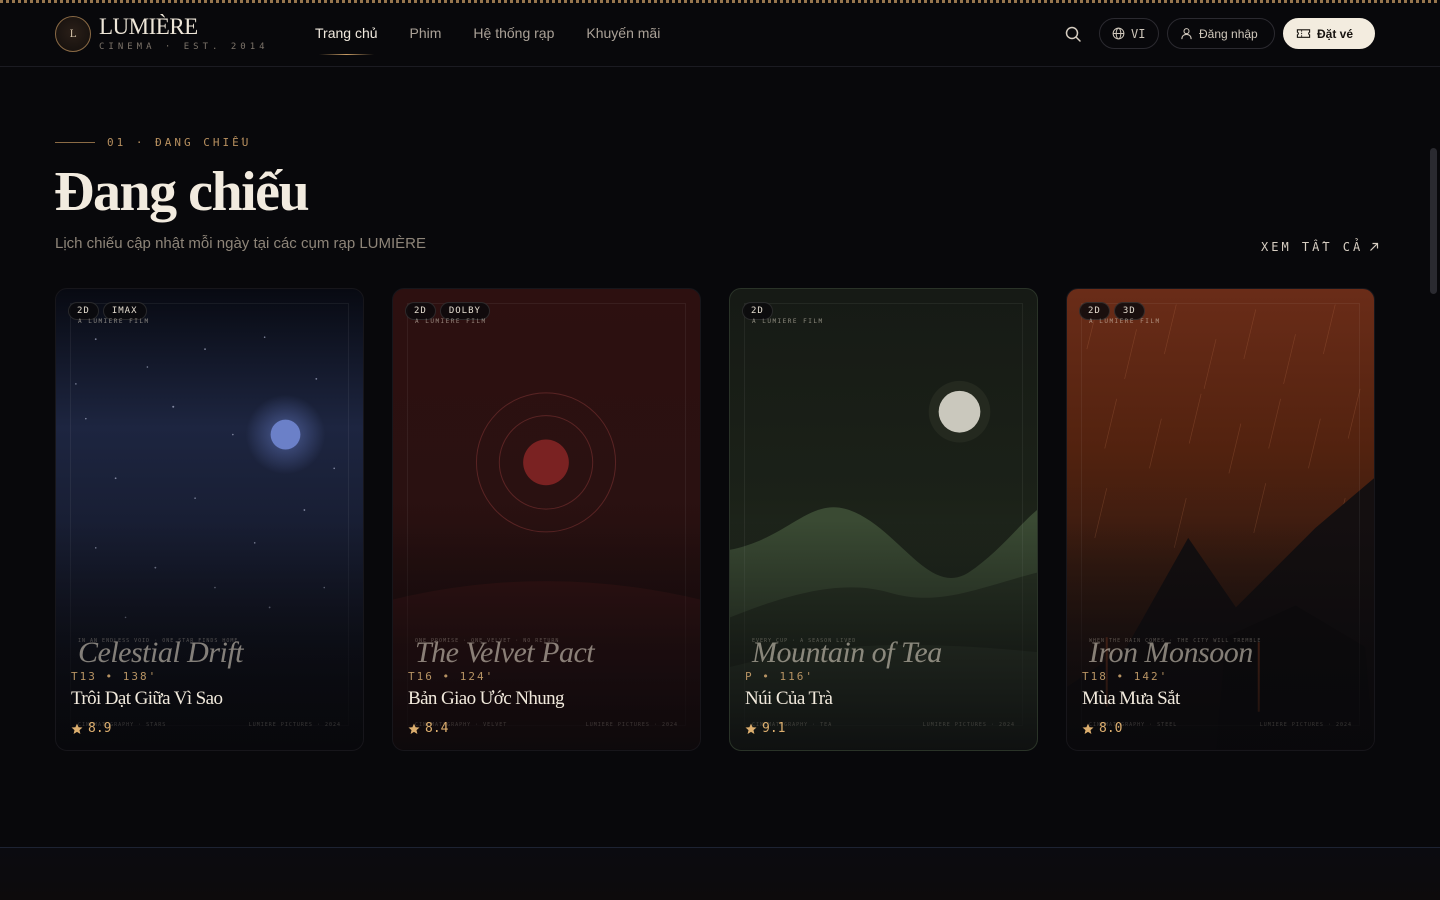 The image size is (1440, 900). Describe the element at coordinates (114, 676) in the screenshot. I see `movie-meta: T13 • 138'` at that location.